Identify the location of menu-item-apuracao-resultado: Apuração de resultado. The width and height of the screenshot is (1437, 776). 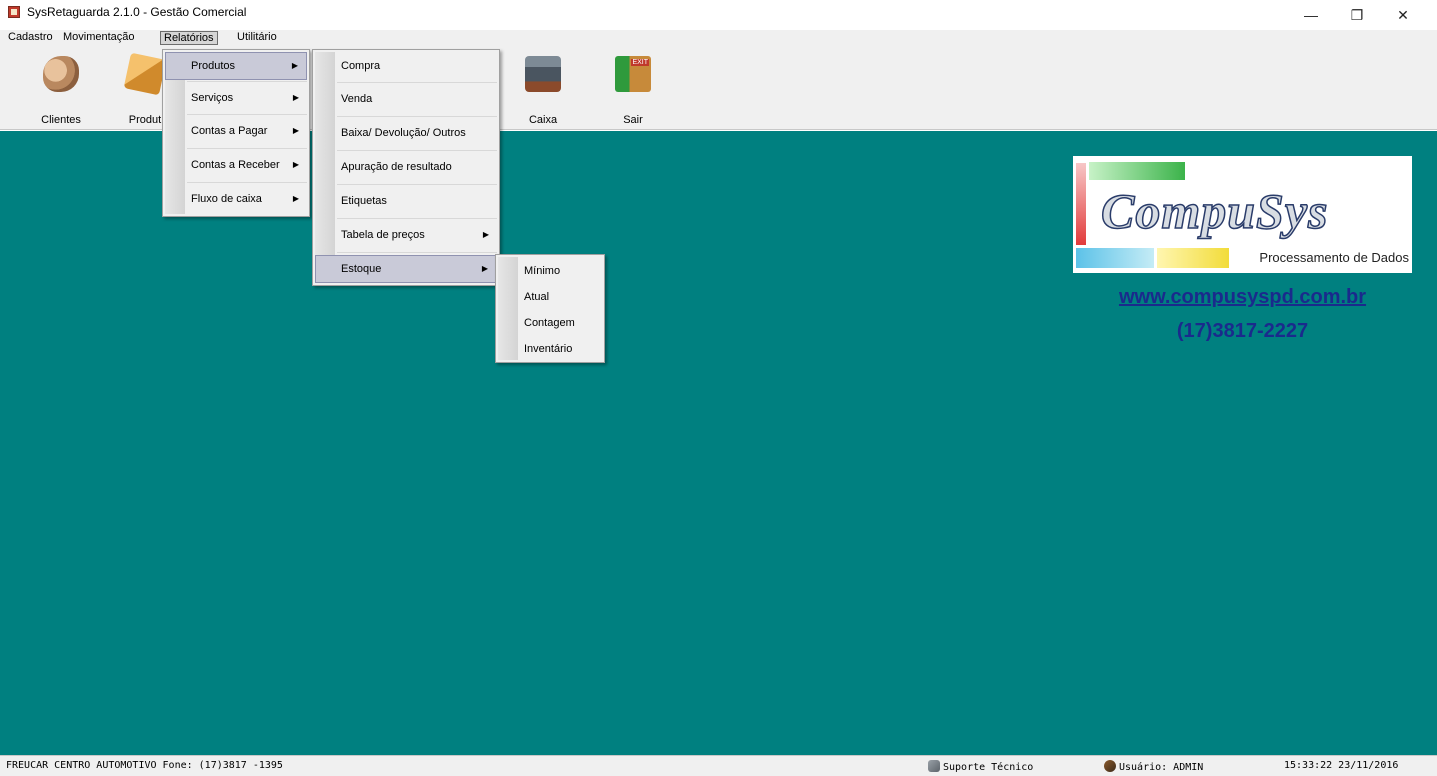
(406, 167).